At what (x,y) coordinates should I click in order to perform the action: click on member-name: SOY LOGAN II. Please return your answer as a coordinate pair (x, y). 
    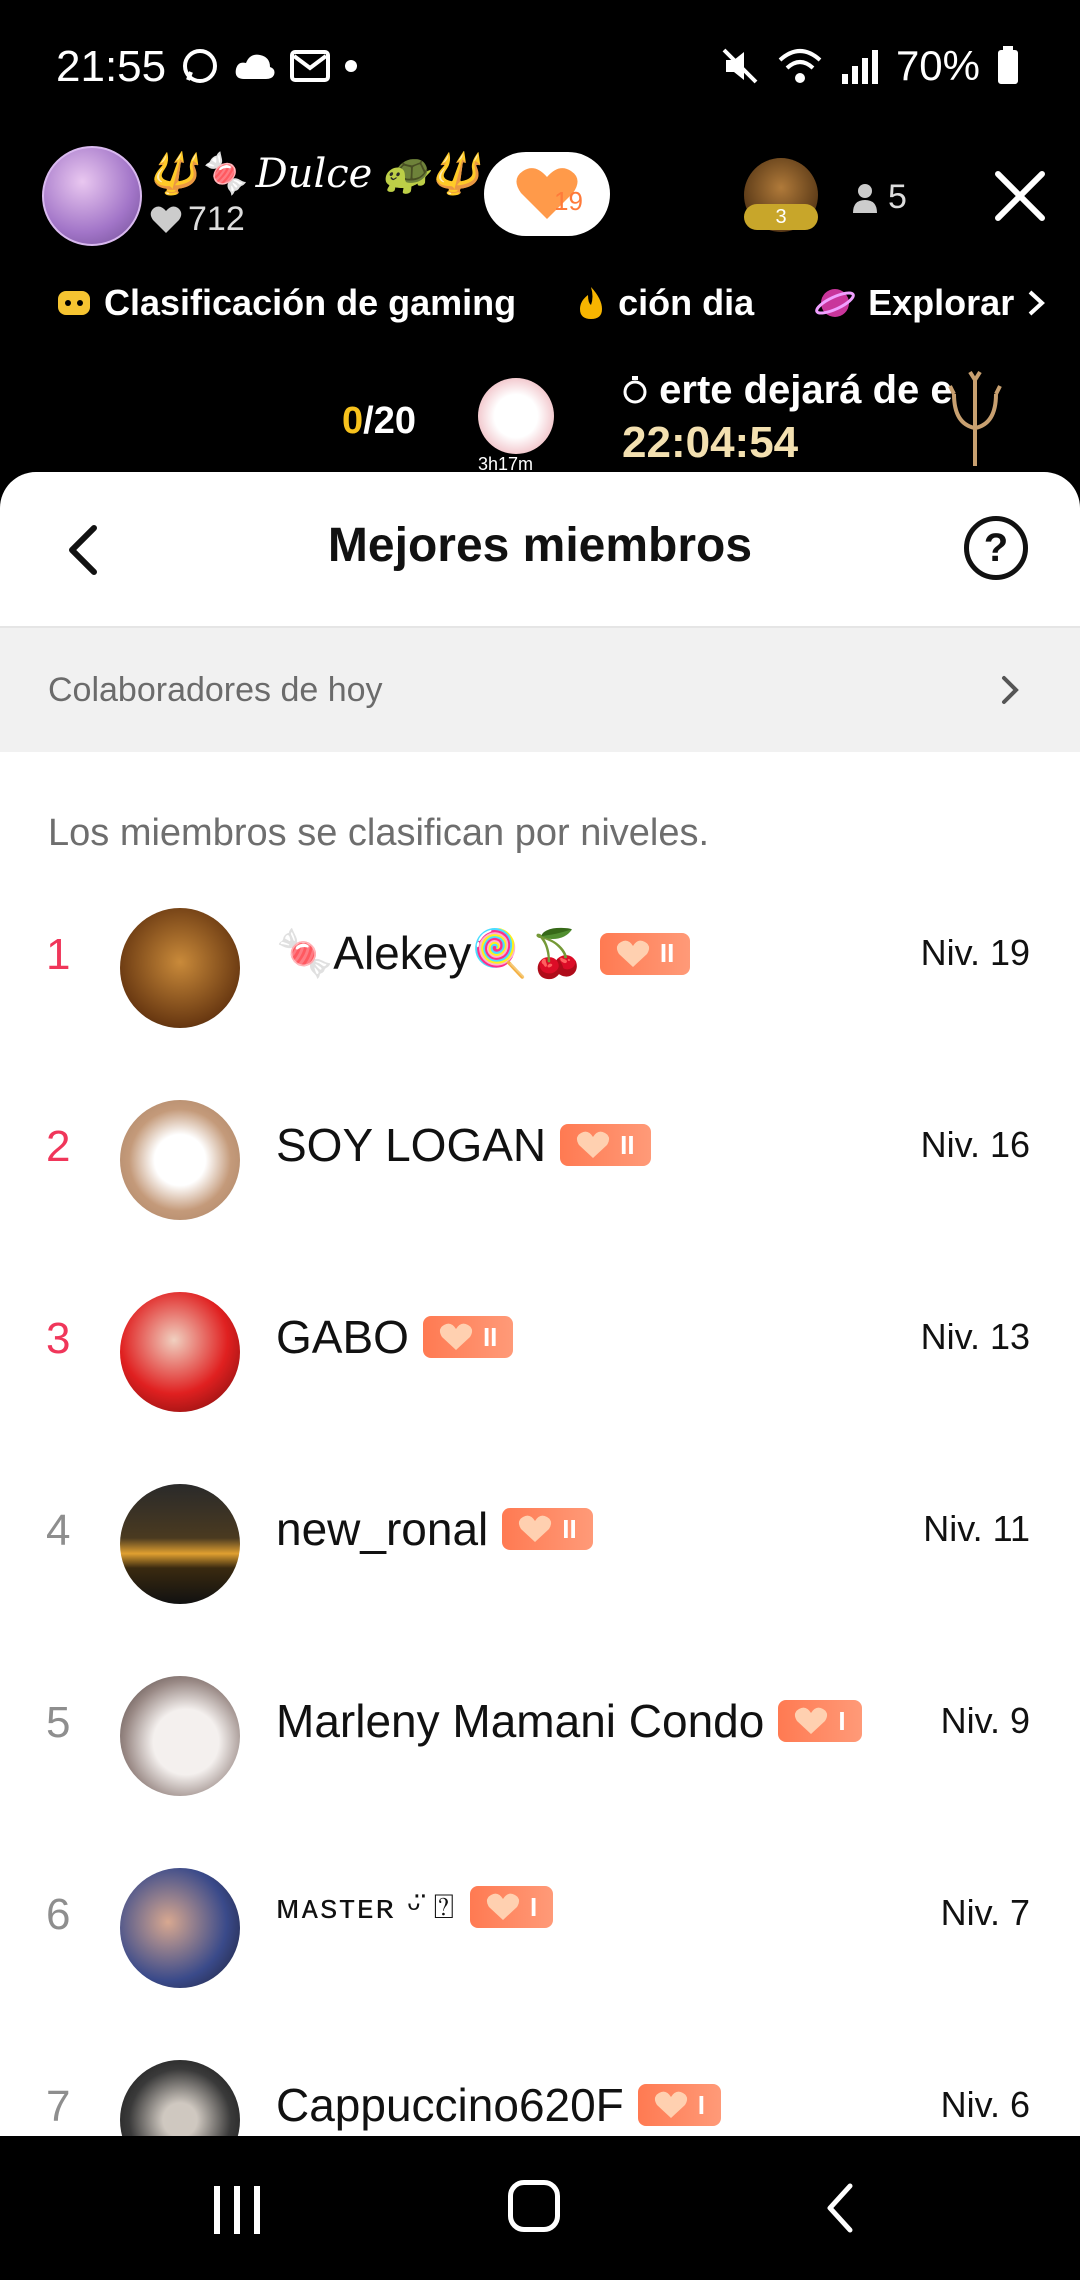
    Looking at the image, I should click on (463, 1145).